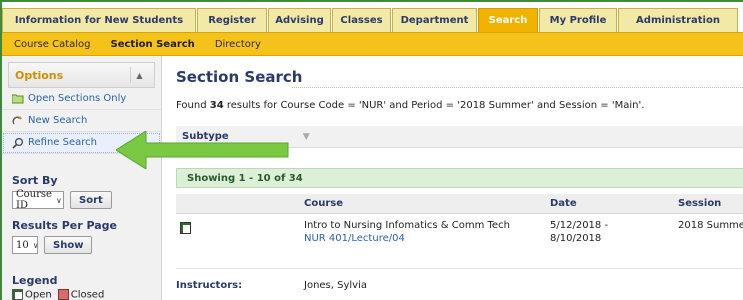 The image size is (743, 300). I want to click on legend-closed: Closed, so click(81, 294).